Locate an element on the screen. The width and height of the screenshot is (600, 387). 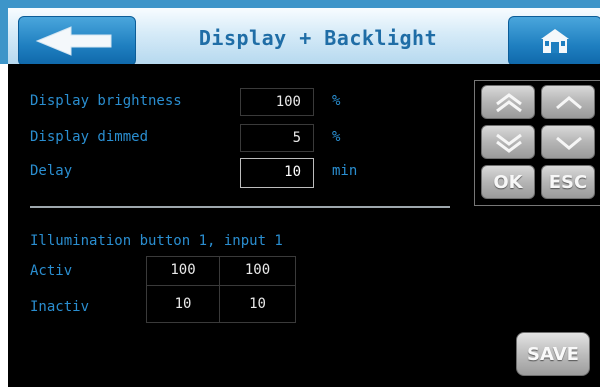
inactiv-value-1: 10 is located at coordinates (183, 304).